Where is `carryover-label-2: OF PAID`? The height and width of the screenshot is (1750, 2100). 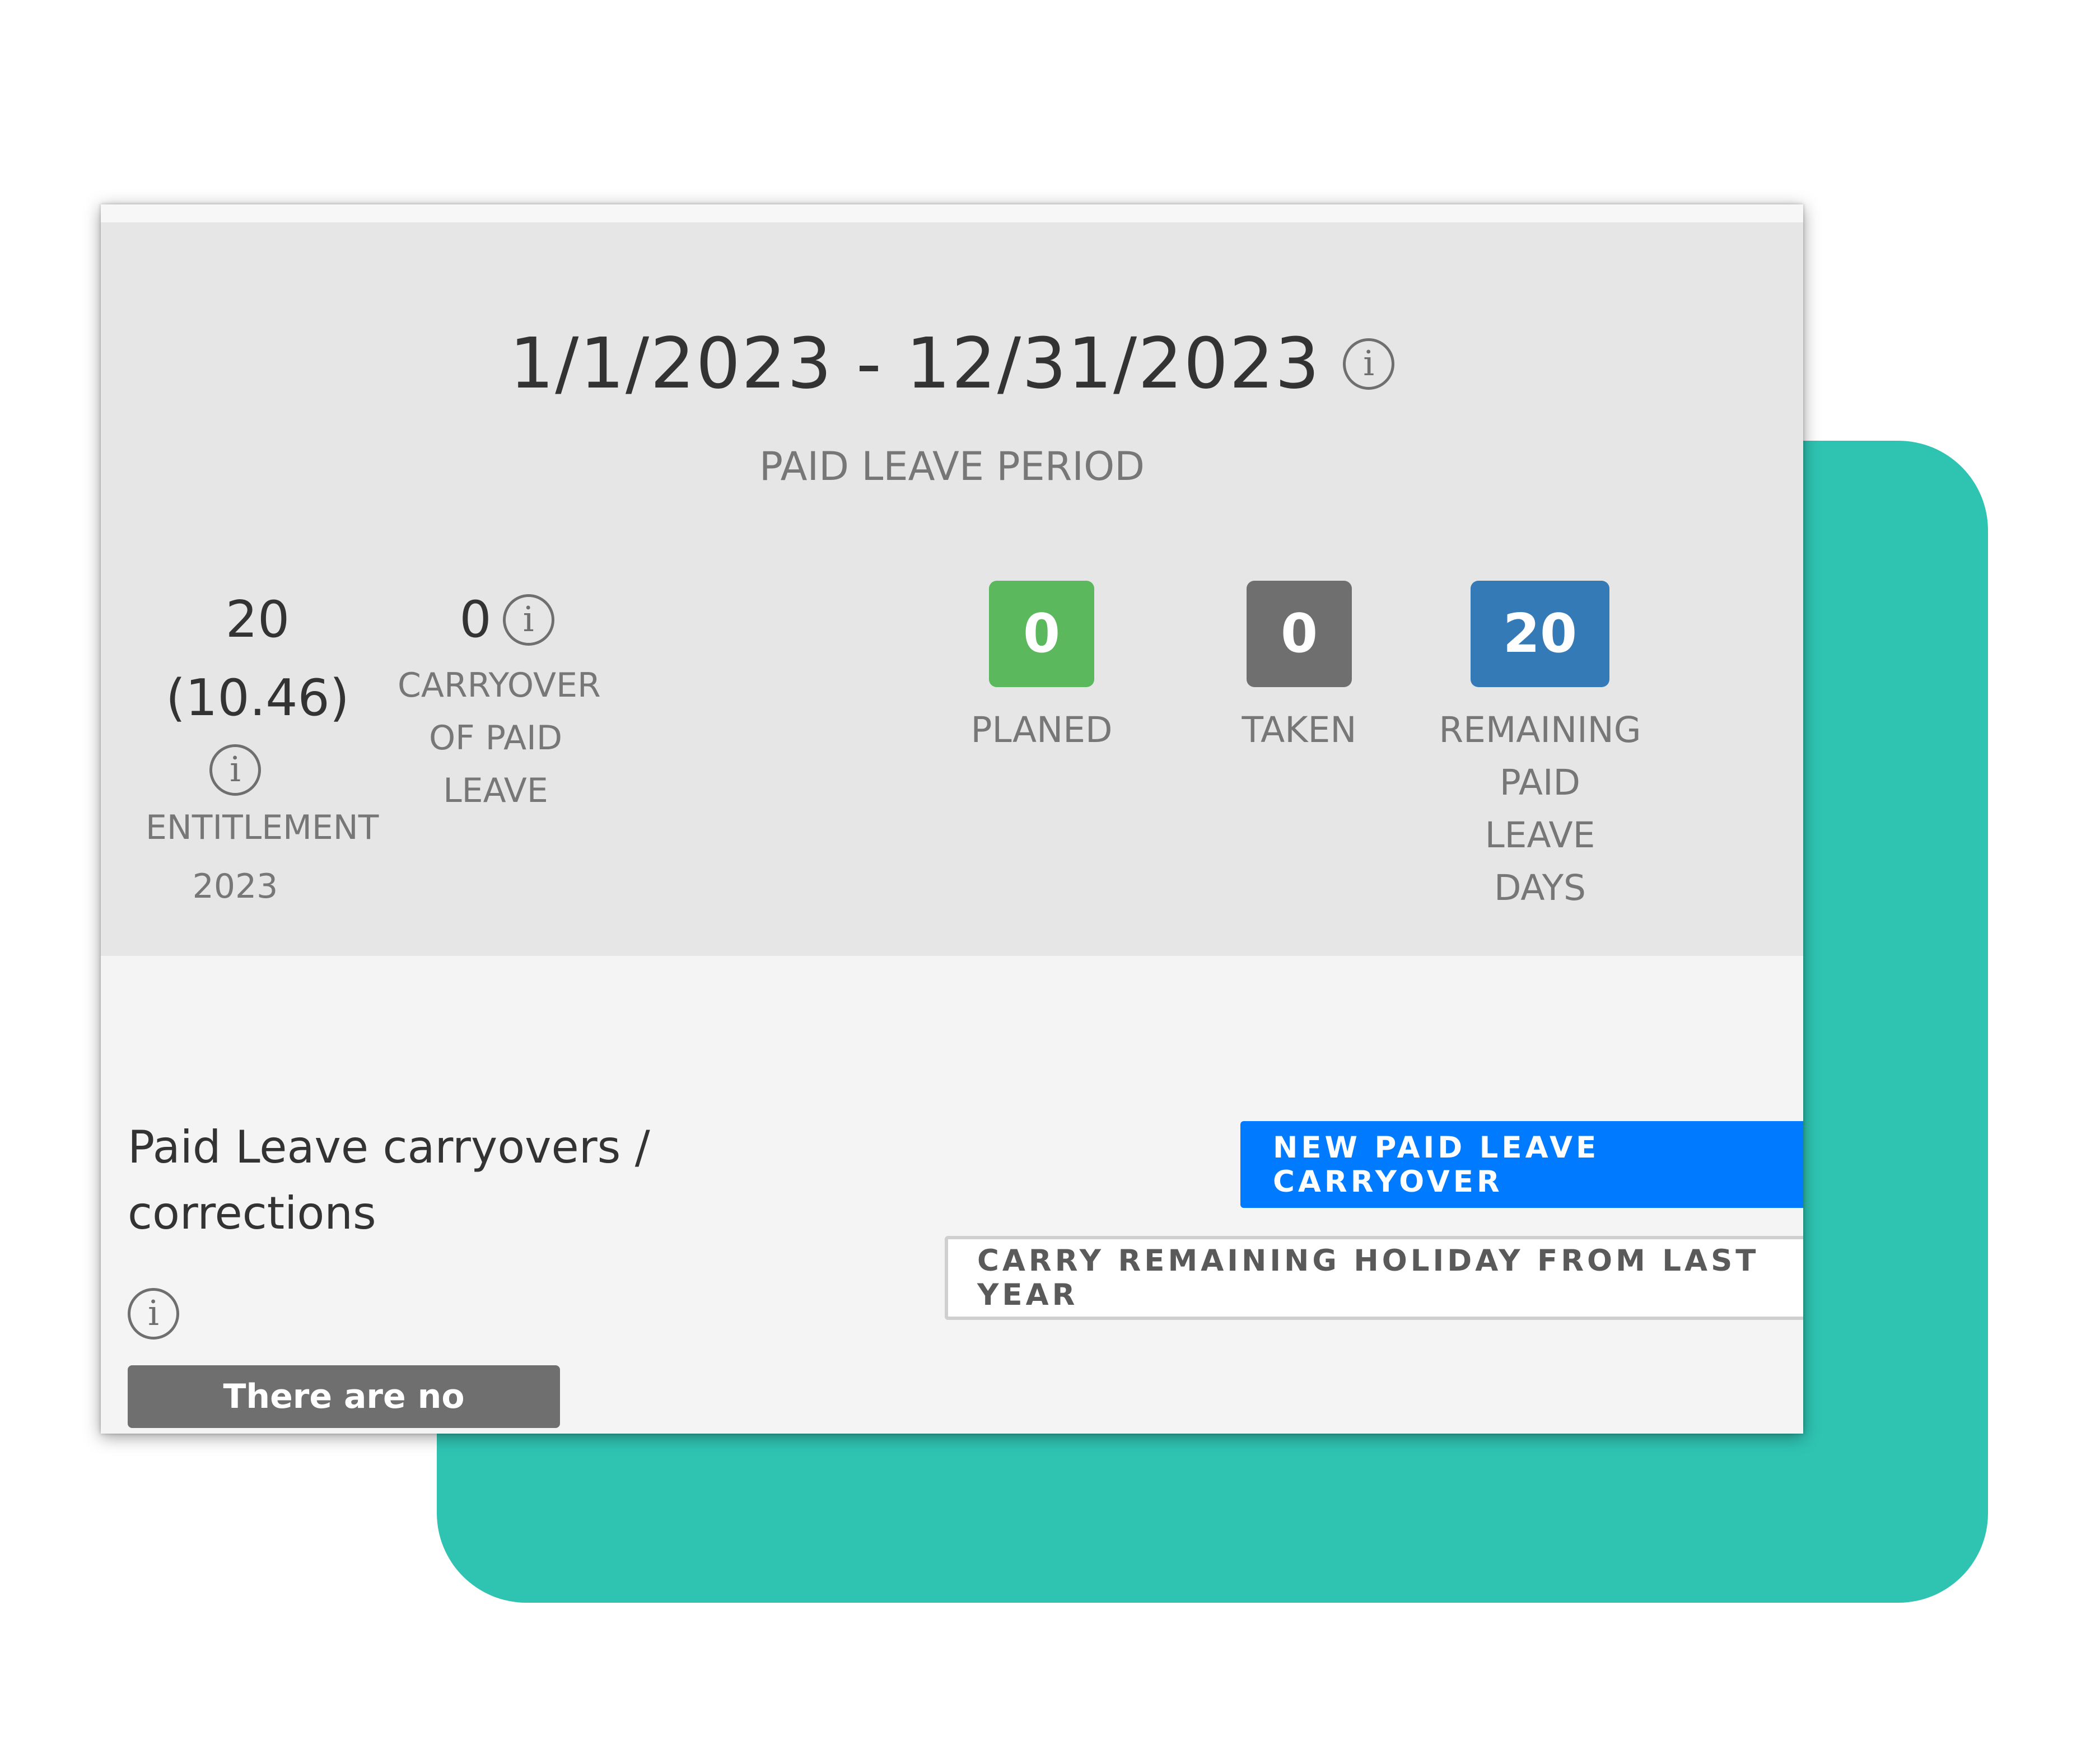
carryover-label-2: OF PAID is located at coordinates (496, 738).